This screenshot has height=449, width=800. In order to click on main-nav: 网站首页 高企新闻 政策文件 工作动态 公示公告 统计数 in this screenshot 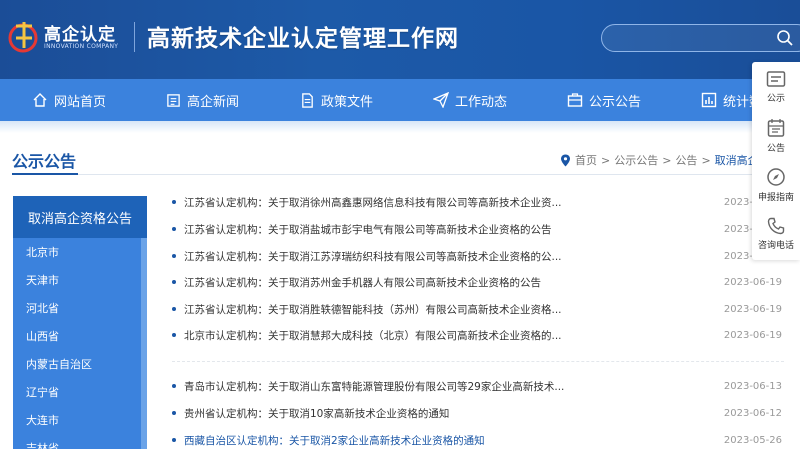, I will do `click(400, 100)`.